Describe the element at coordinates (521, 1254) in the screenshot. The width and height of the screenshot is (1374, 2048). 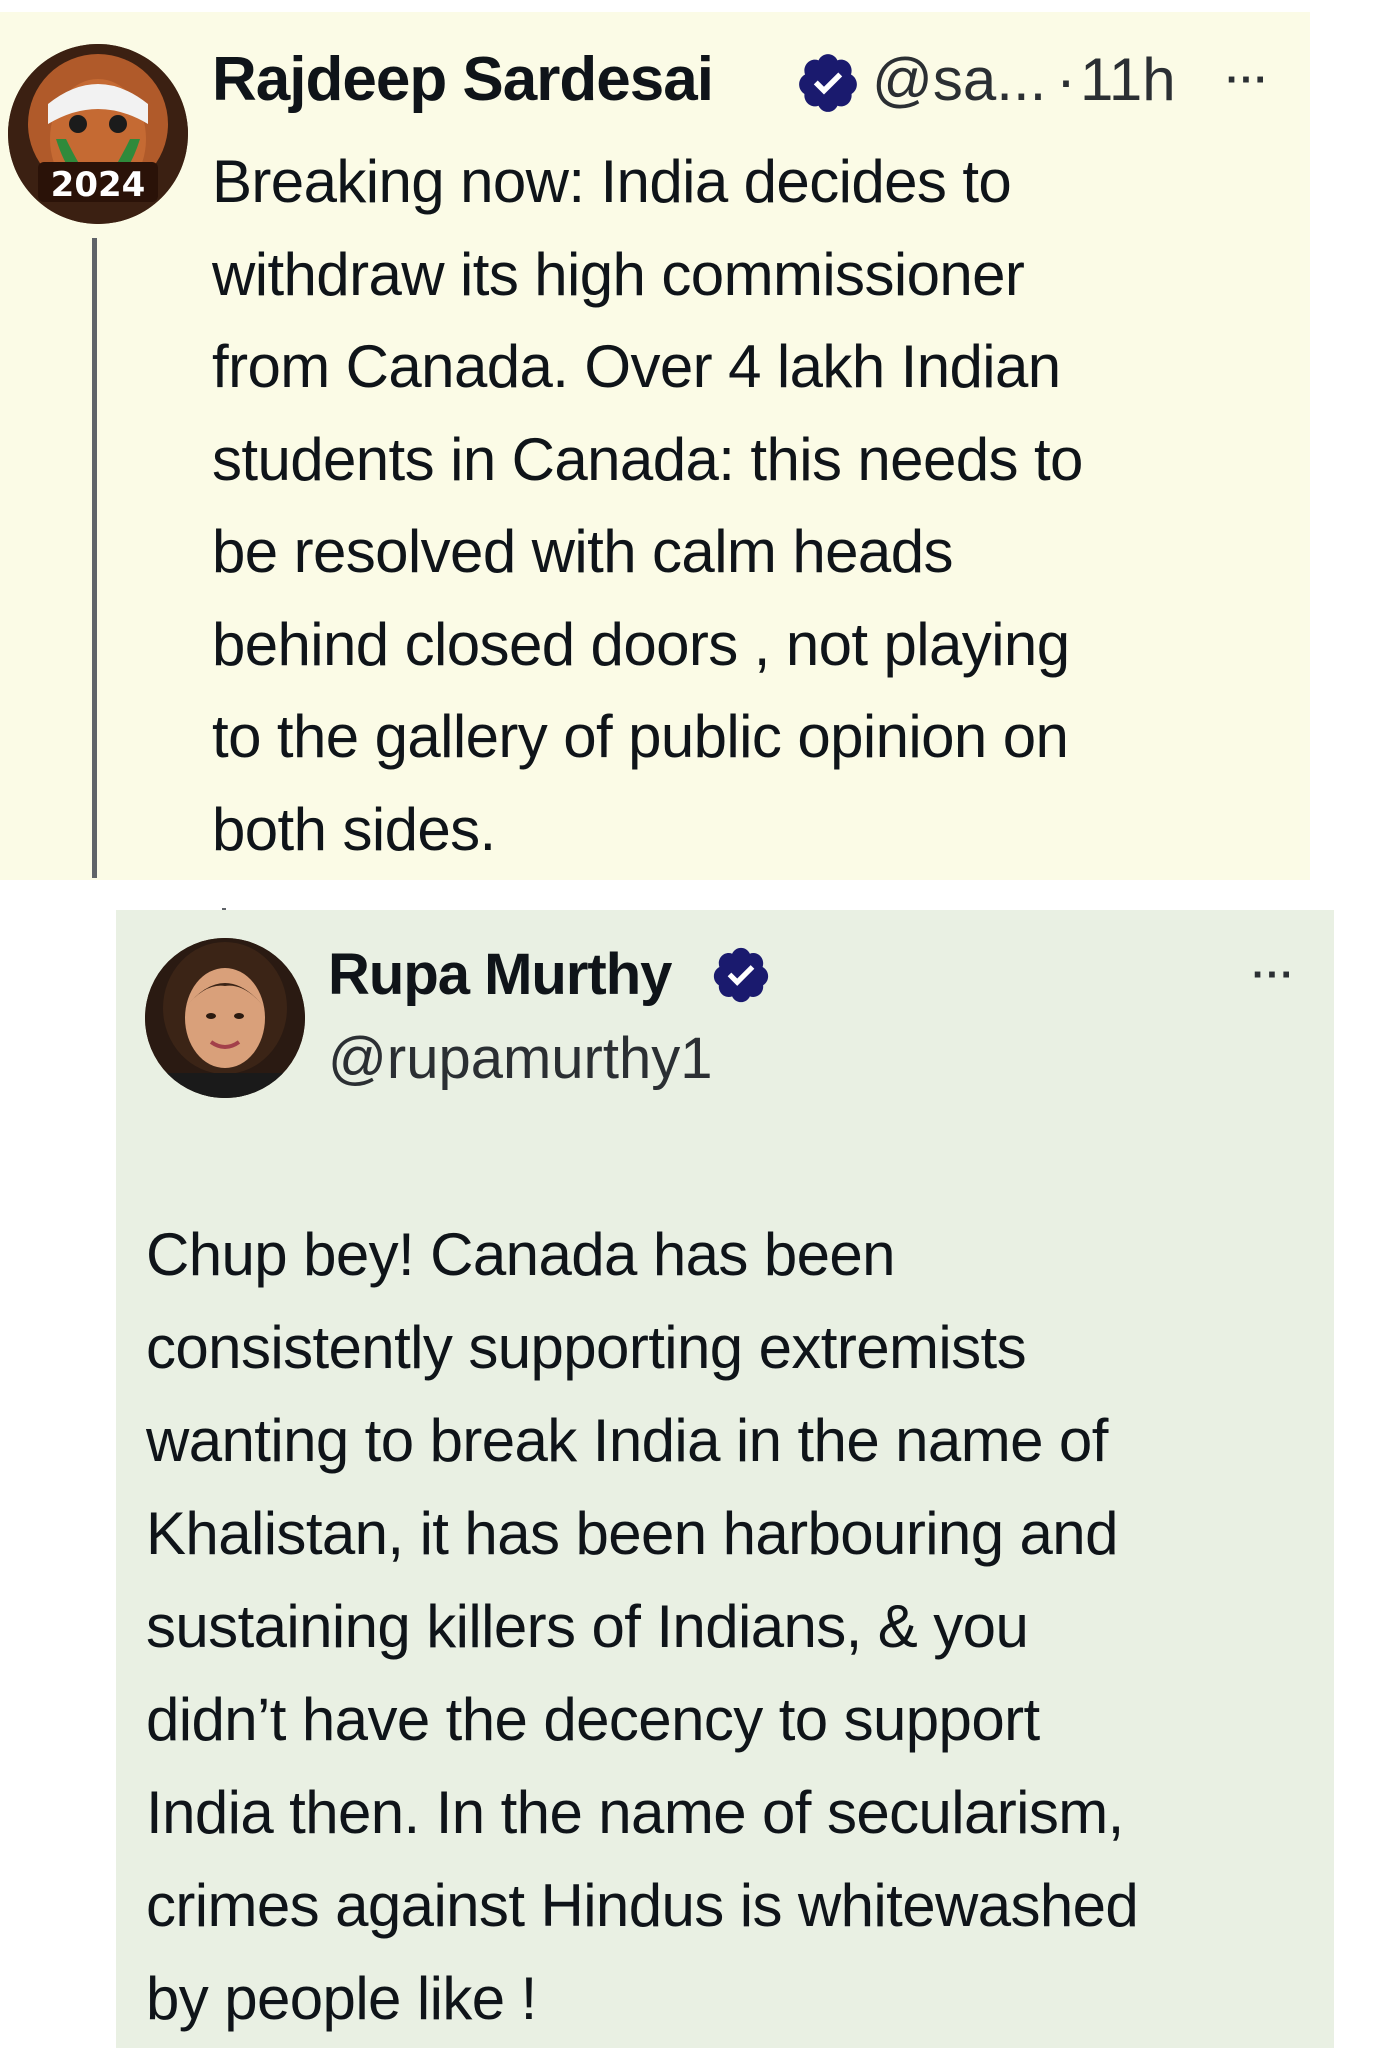
I see `tweet-text-line: Chup bey! Canada has been` at that location.